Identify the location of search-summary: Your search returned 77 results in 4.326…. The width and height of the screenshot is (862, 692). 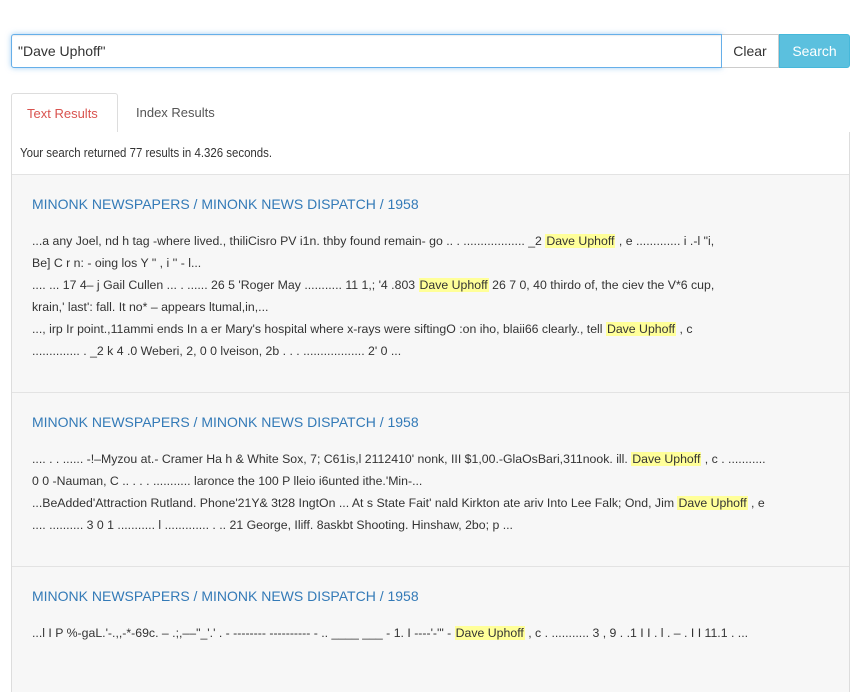
(146, 152).